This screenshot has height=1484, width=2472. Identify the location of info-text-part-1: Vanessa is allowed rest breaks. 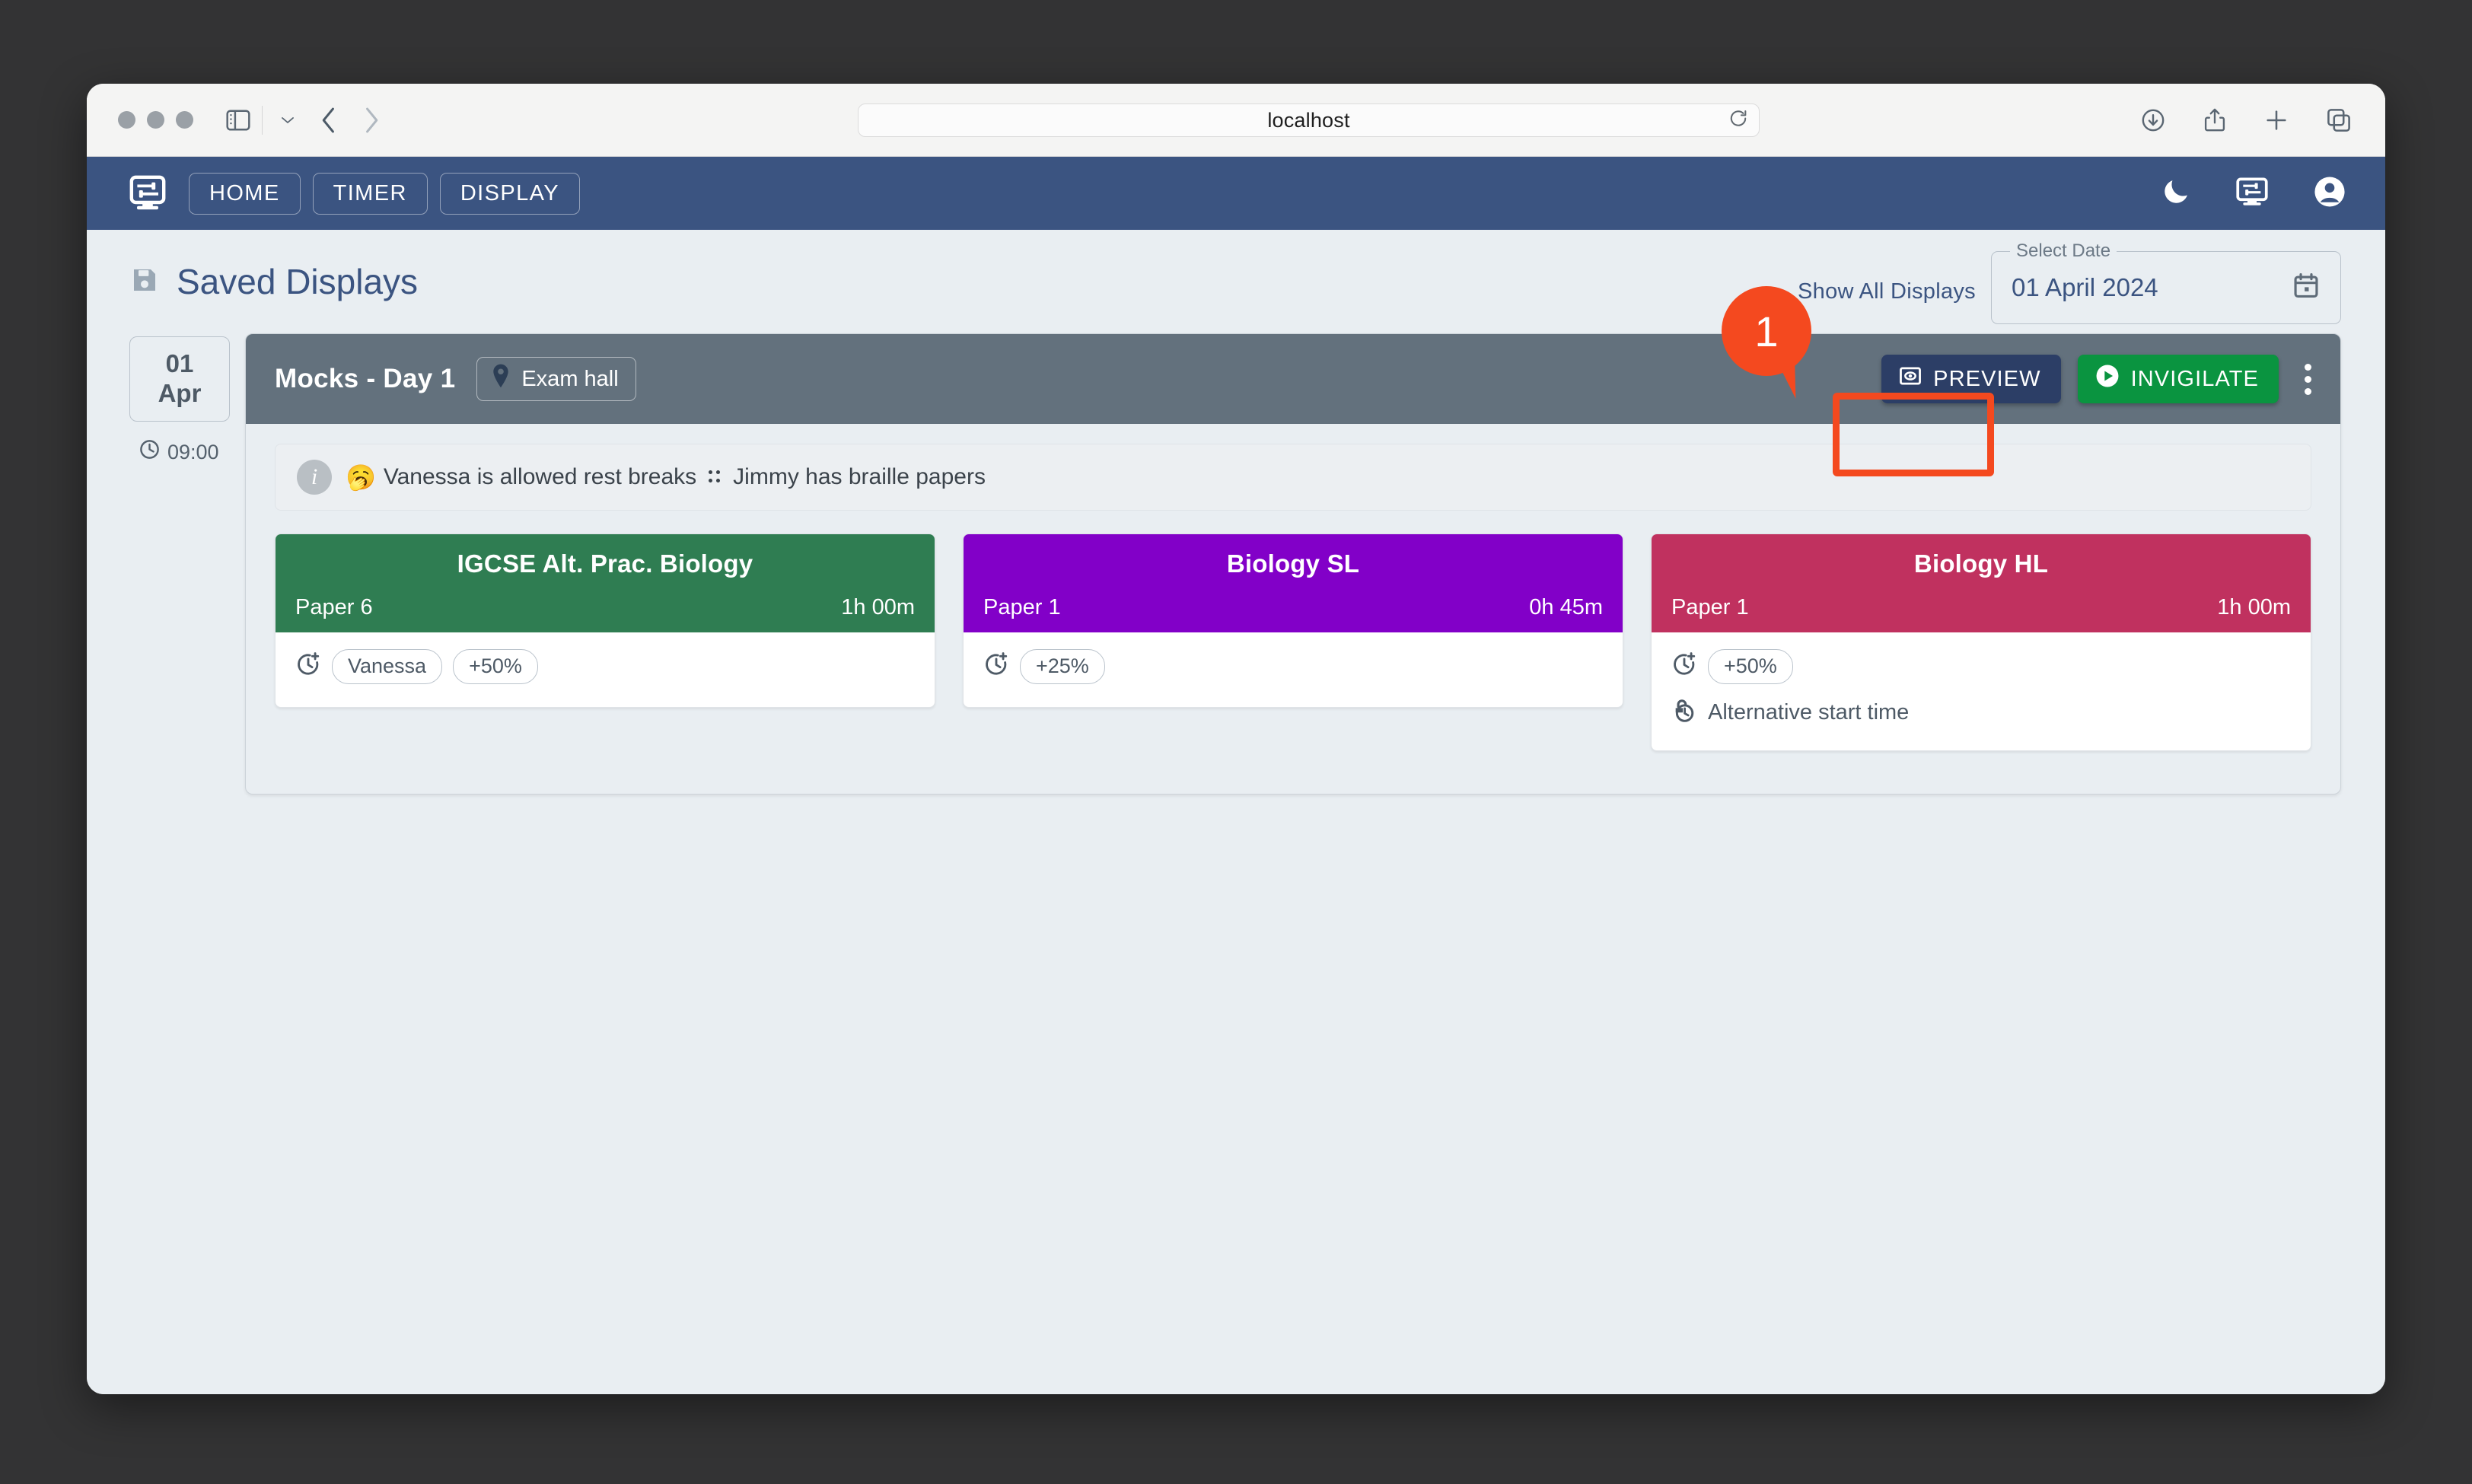
(540, 476).